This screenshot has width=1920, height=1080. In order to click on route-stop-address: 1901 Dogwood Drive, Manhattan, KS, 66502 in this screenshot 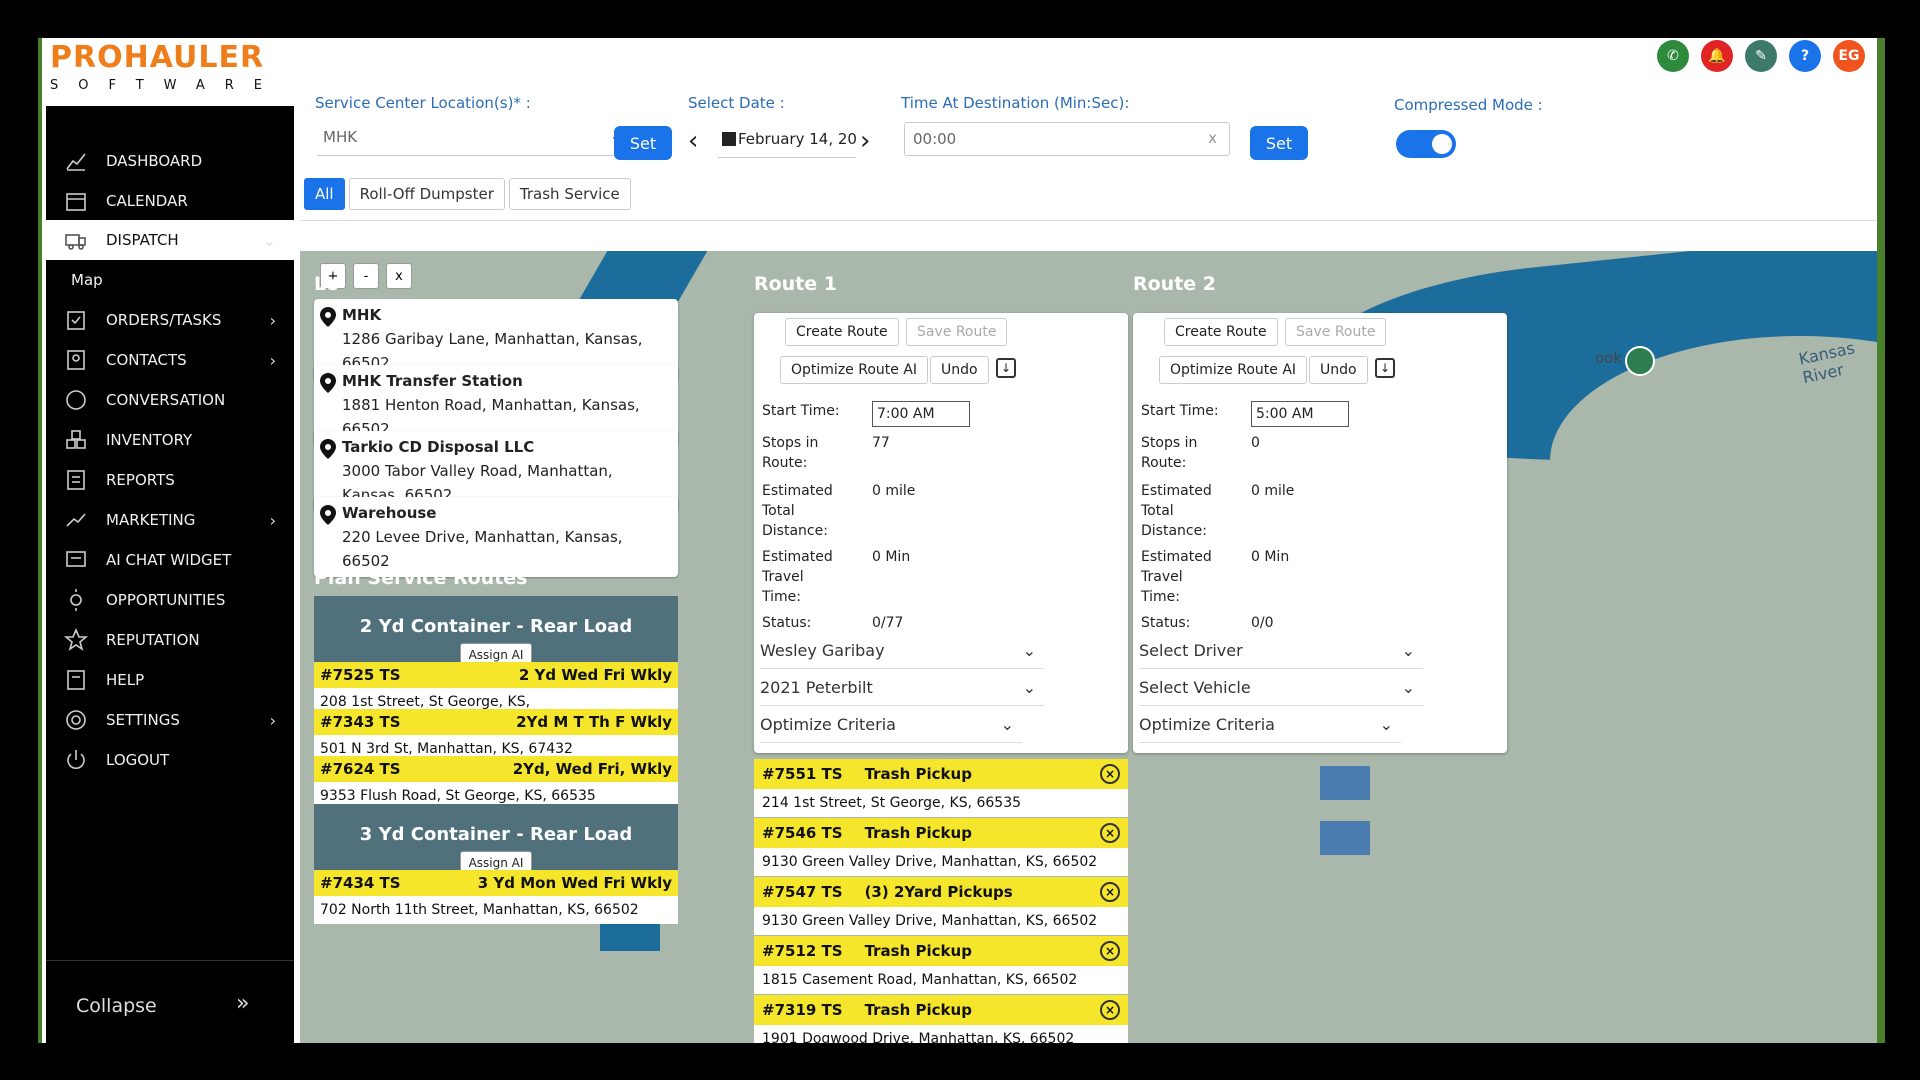, I will do `click(941, 1034)`.